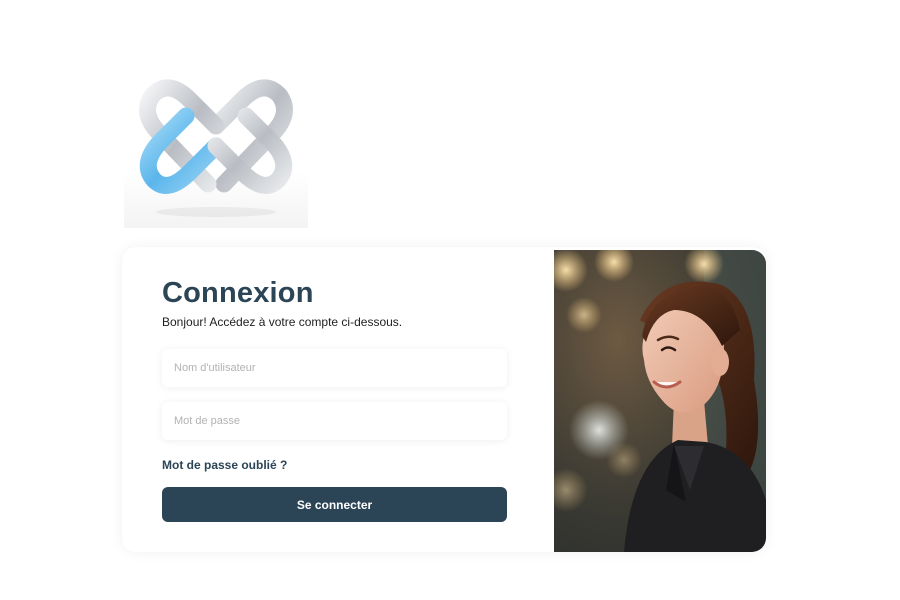 This screenshot has height=600, width=900. I want to click on interlocking-loops-icon, so click(216, 148).